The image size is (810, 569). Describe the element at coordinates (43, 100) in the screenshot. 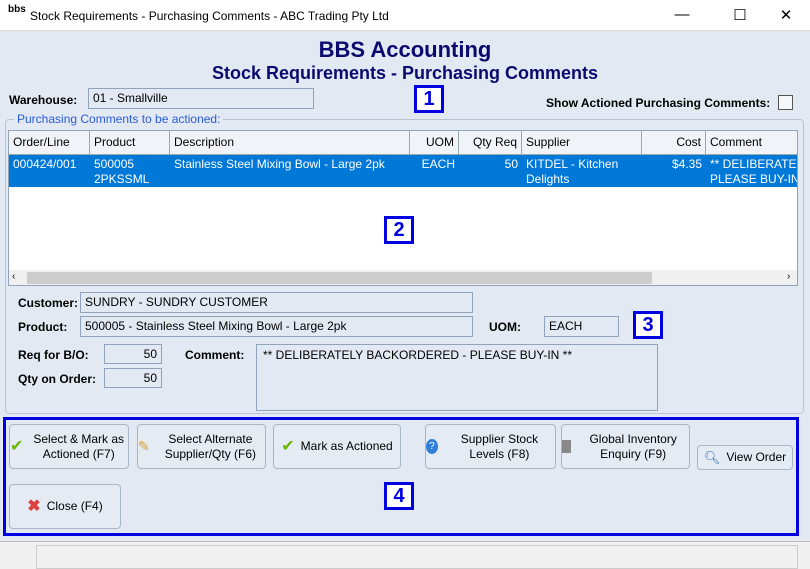

I see `warehouse-label: Warehouse:` at that location.